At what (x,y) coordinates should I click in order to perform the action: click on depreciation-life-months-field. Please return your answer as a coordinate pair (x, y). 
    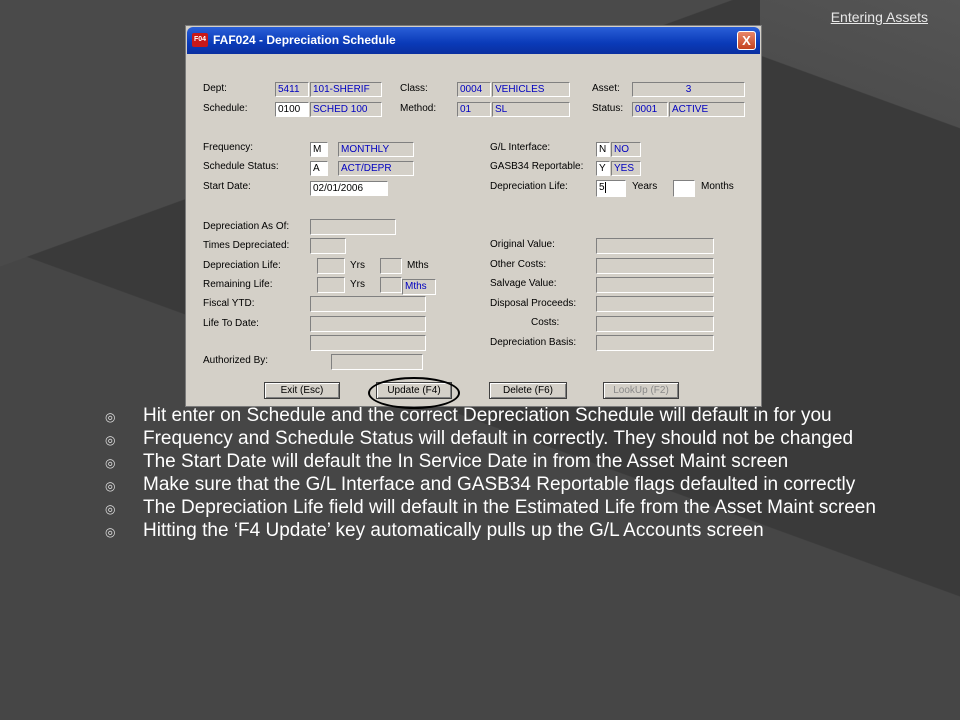
    Looking at the image, I should click on (684, 188).